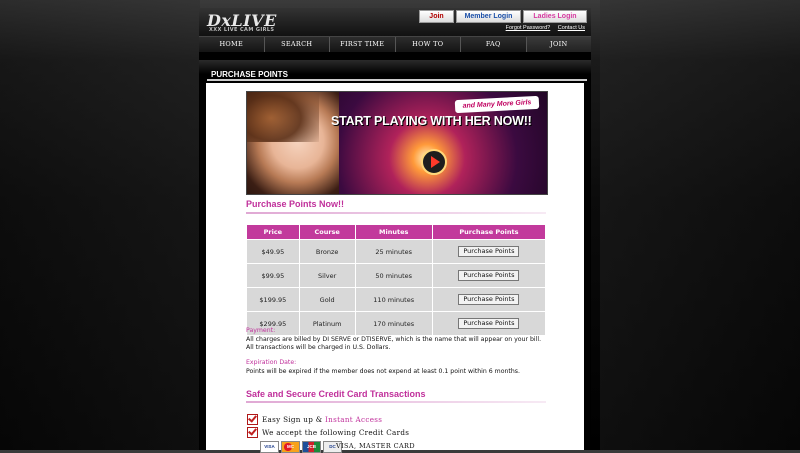  I want to click on table-row: $199.95 Gold 110 minutes Purchase Points, so click(396, 299).